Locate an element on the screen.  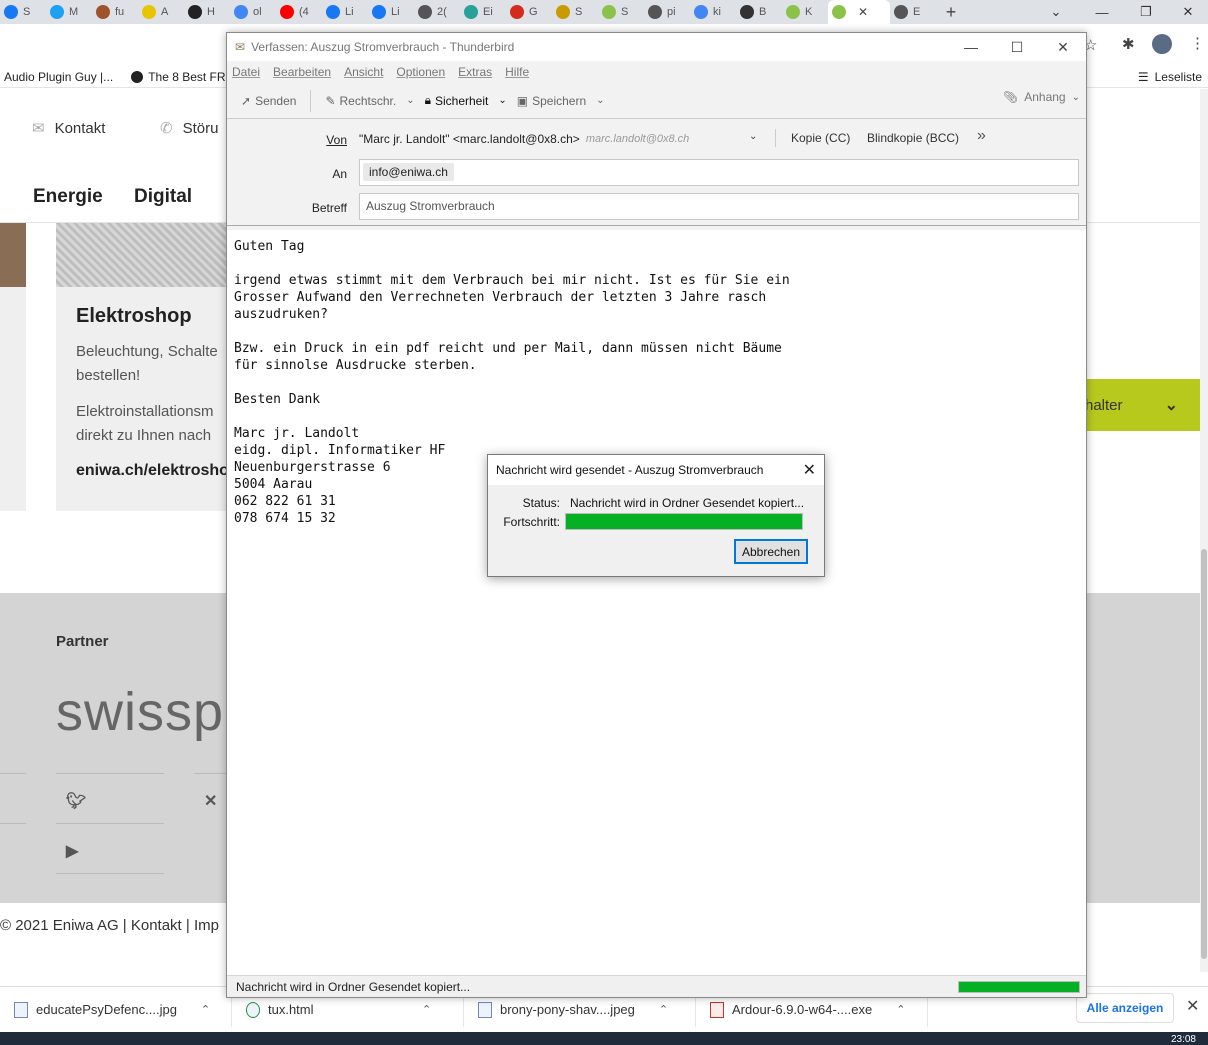
progress-label: Fortschritt: is located at coordinates (531, 522).